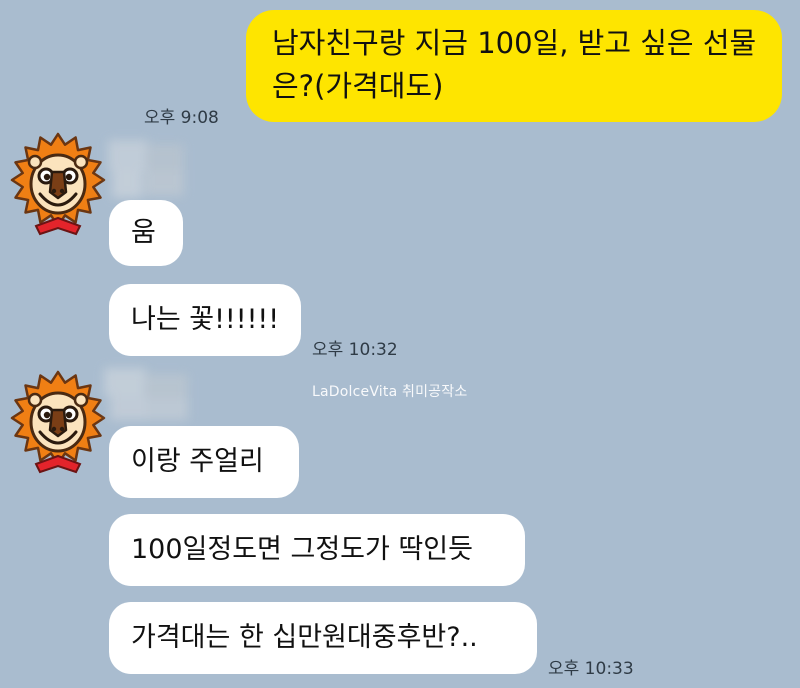  I want to click on sent-message-text: 남자친구랑 지금 100일, 받고 싶은 선물은?(가격대도), so click(514, 64).